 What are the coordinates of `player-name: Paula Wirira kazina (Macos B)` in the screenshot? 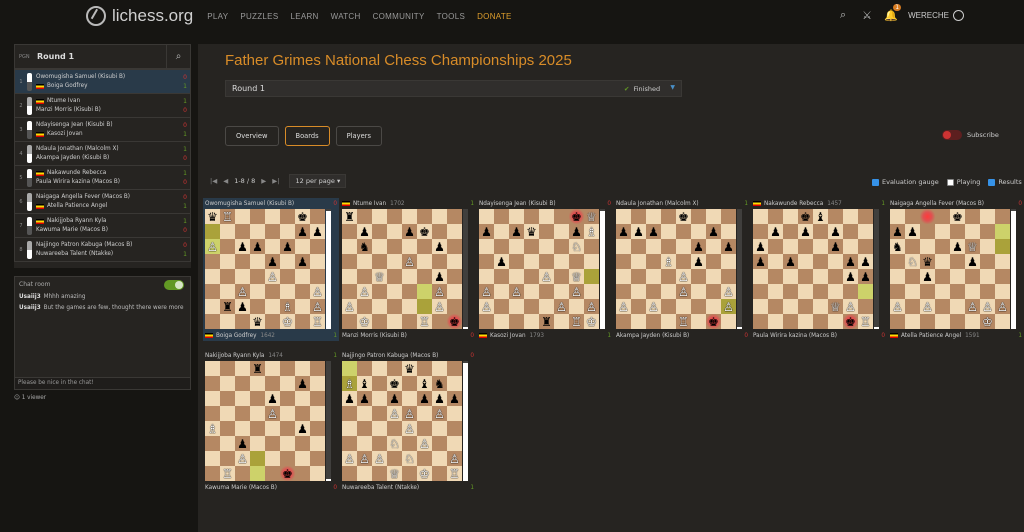 It's located at (795, 336).